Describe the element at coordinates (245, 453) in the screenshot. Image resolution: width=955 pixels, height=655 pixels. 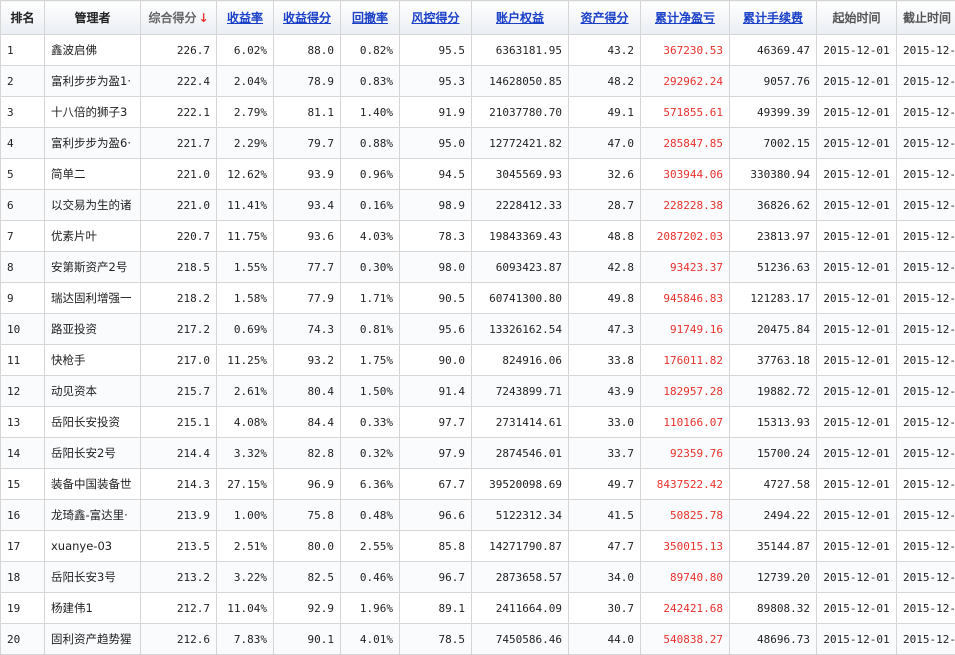
I see `return-rate-cell: 3.32%` at that location.